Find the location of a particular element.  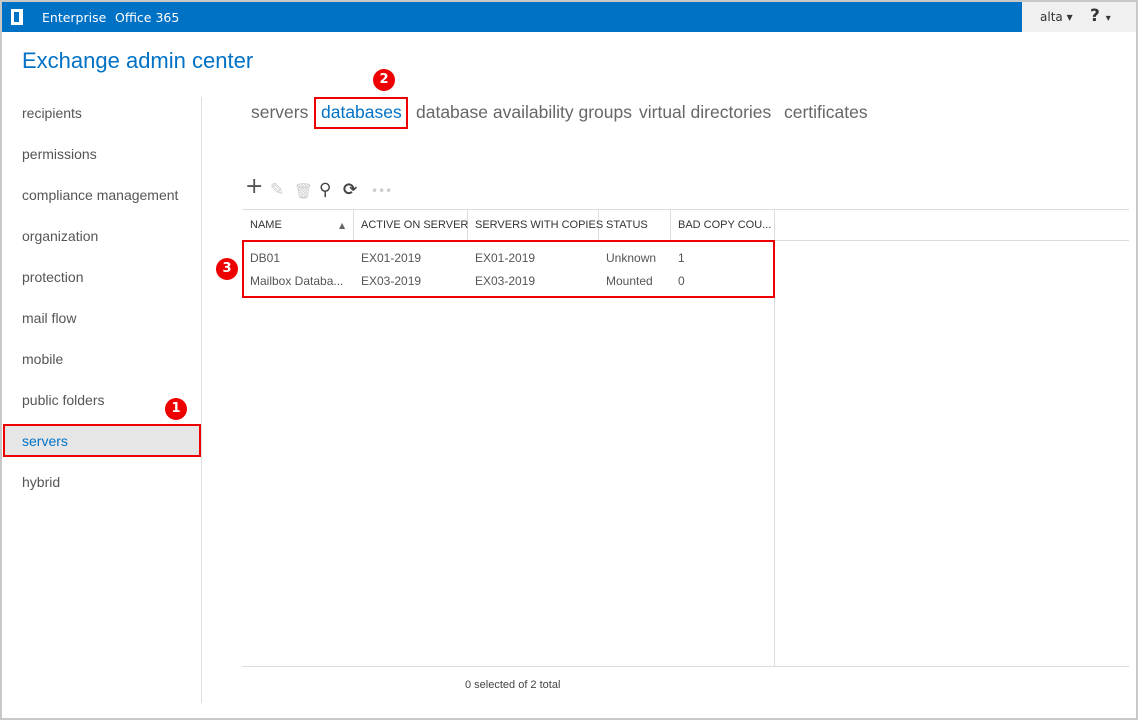

sidebar-item-permissions: permissions is located at coordinates (59, 154).